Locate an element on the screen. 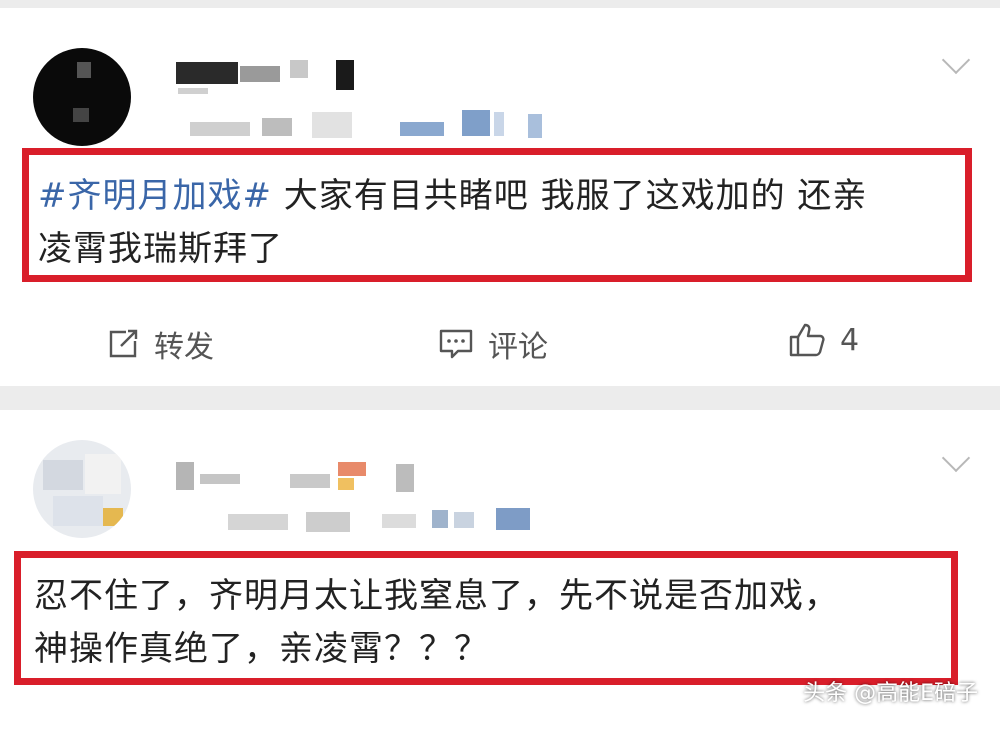 The image size is (1000, 740). comment-icon is located at coordinates (456, 344).